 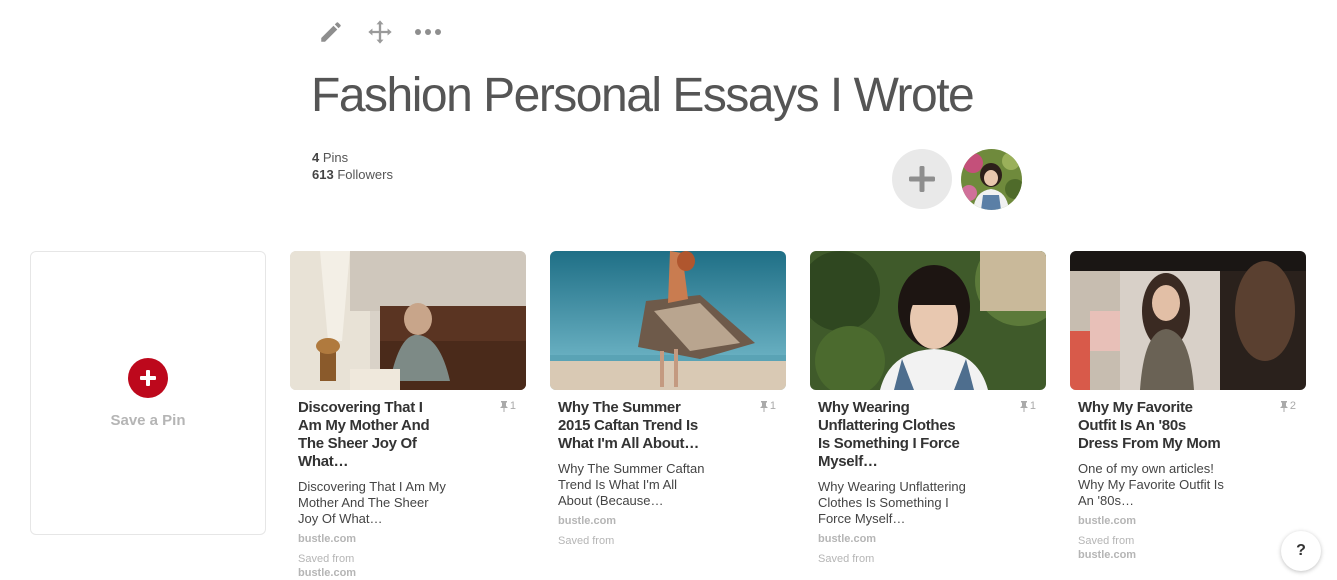 I want to click on followers-label: Followers, so click(x=365, y=174).